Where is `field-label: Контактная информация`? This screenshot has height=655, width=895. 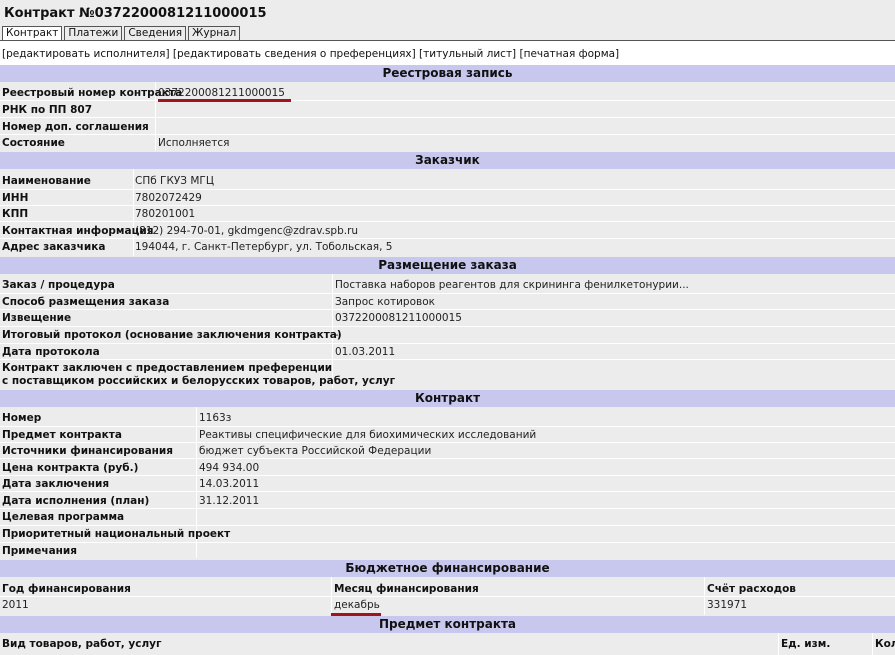 field-label: Контактная информация is located at coordinates (78, 231).